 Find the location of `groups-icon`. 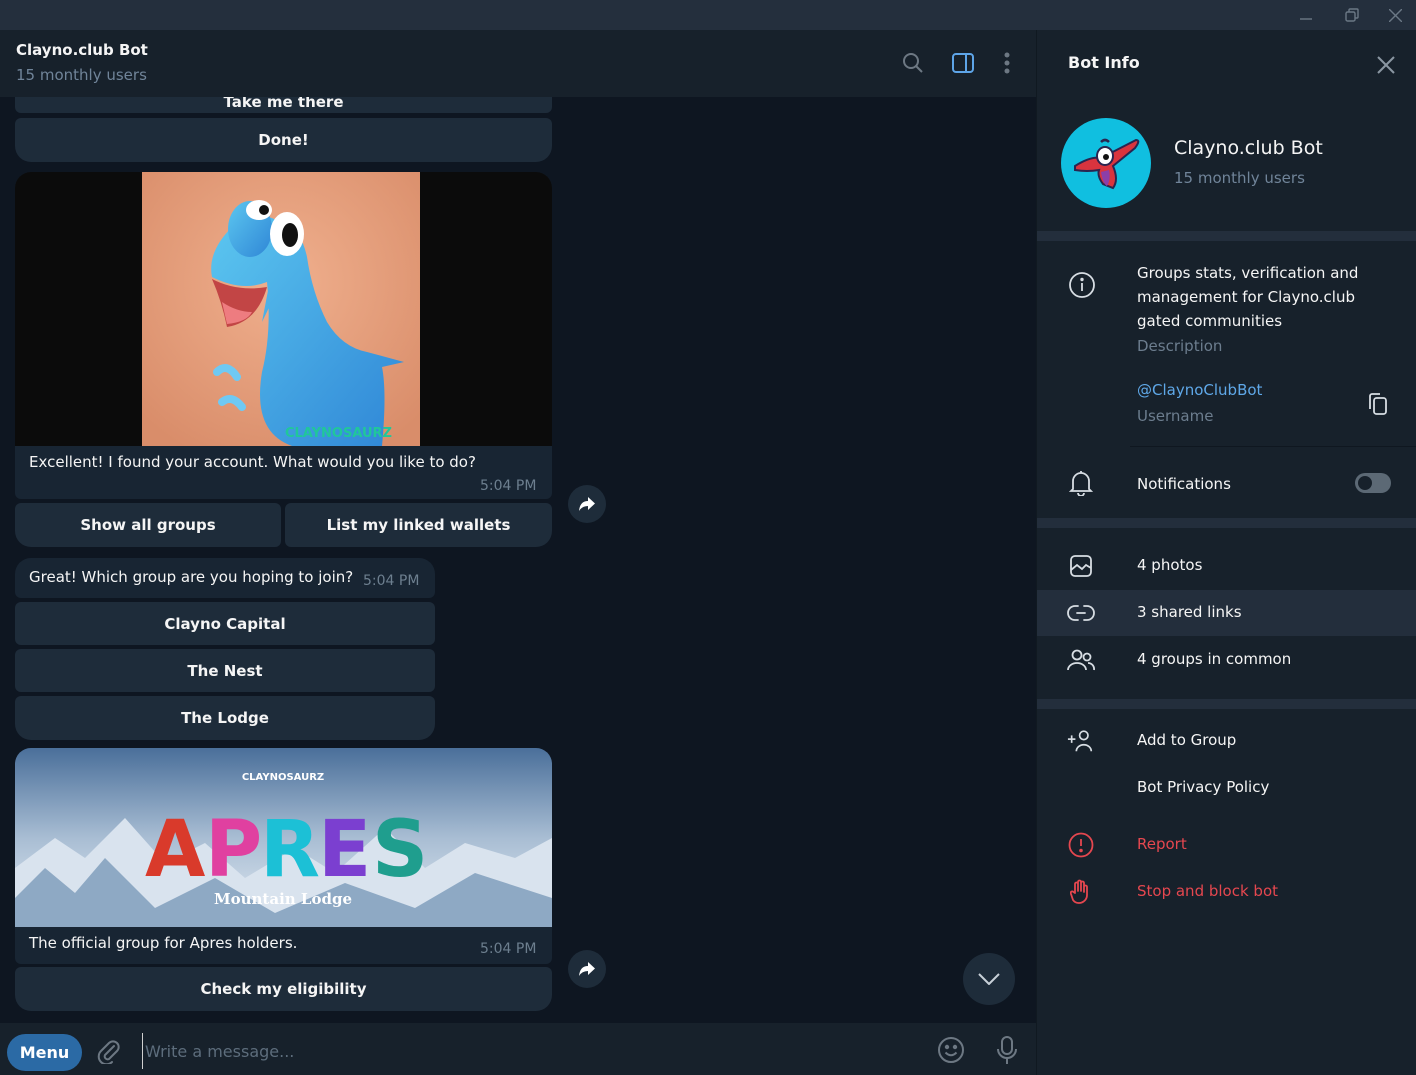

groups-icon is located at coordinates (1081, 660).